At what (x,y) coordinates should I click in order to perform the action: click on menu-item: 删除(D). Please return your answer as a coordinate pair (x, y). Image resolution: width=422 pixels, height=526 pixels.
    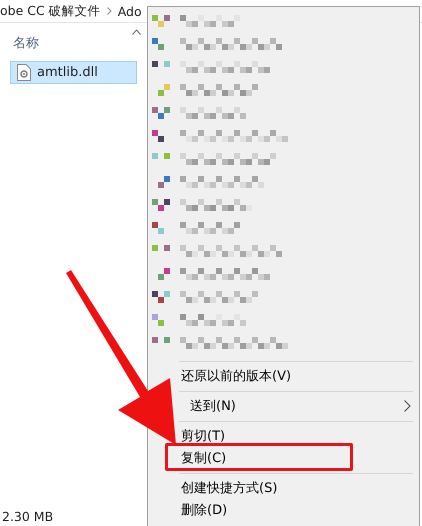
    Looking at the image, I should click on (300, 510).